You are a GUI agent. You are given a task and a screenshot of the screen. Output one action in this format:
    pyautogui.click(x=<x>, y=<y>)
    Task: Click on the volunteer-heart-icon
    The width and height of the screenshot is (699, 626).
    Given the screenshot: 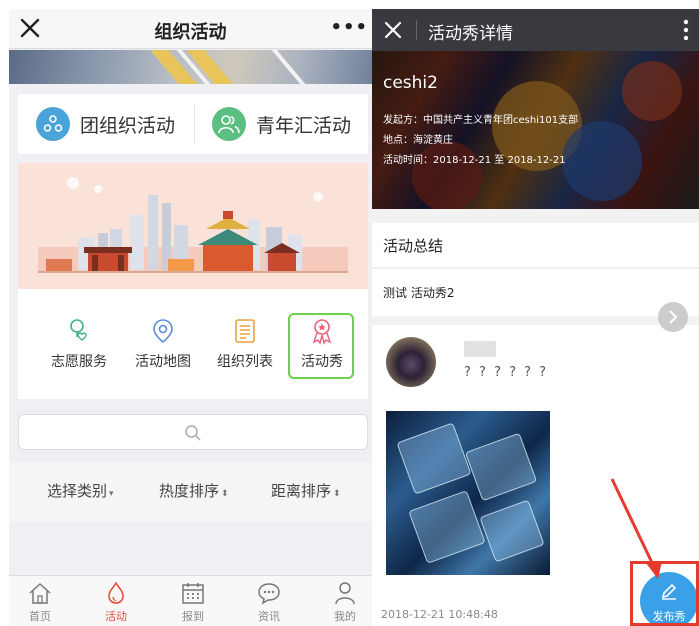 What is the action you would take?
    pyautogui.click(x=78, y=330)
    